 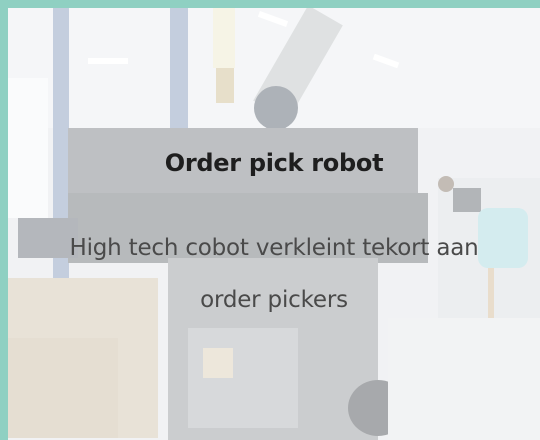 What do you see at coordinates (274, 163) in the screenshot?
I see `card-title: Order pick robot` at bounding box center [274, 163].